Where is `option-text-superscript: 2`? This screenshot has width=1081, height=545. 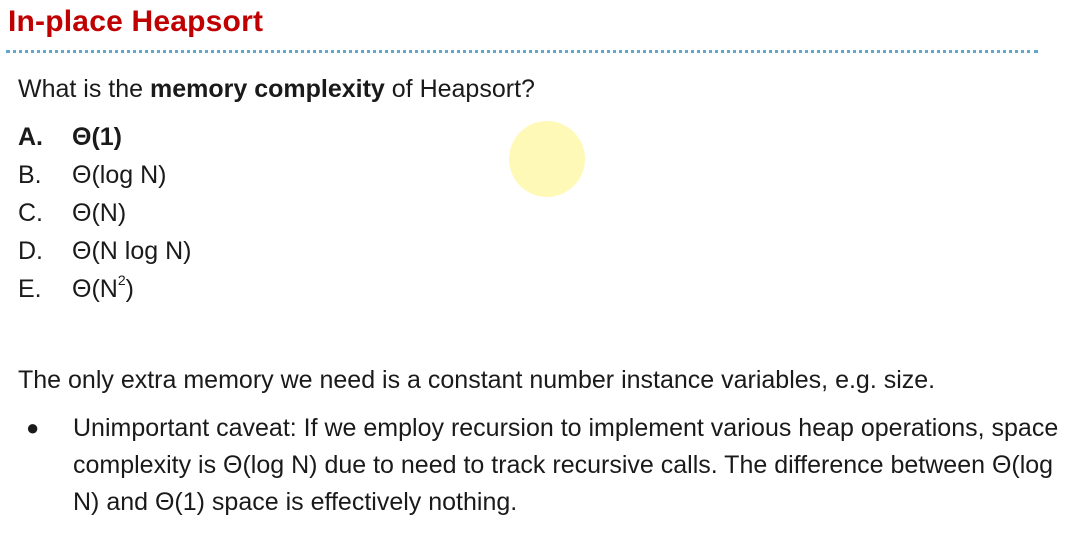 option-text-superscript: 2 is located at coordinates (121, 279).